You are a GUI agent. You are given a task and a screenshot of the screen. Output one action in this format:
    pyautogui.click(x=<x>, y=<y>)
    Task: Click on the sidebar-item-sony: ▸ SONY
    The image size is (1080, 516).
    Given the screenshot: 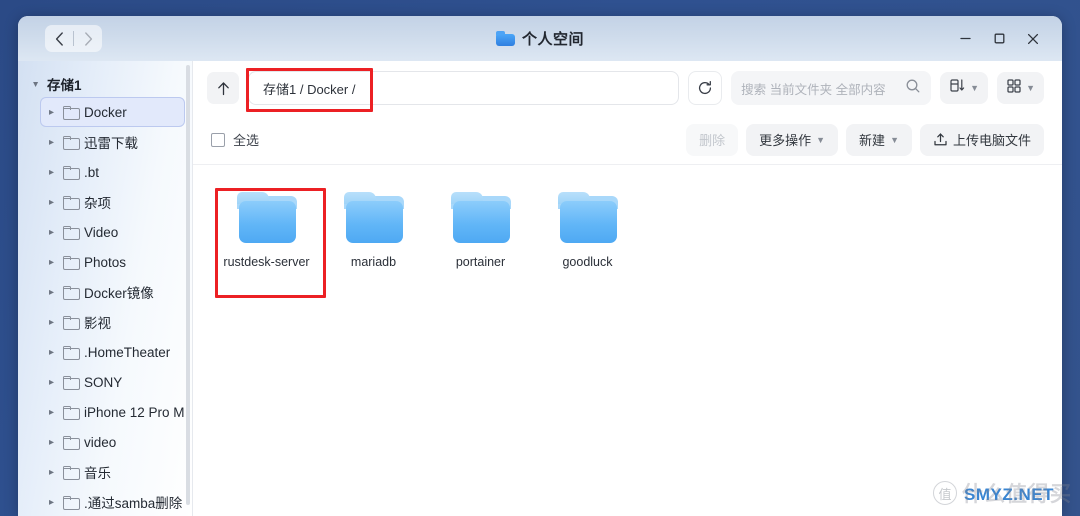 What is the action you would take?
    pyautogui.click(x=112, y=382)
    